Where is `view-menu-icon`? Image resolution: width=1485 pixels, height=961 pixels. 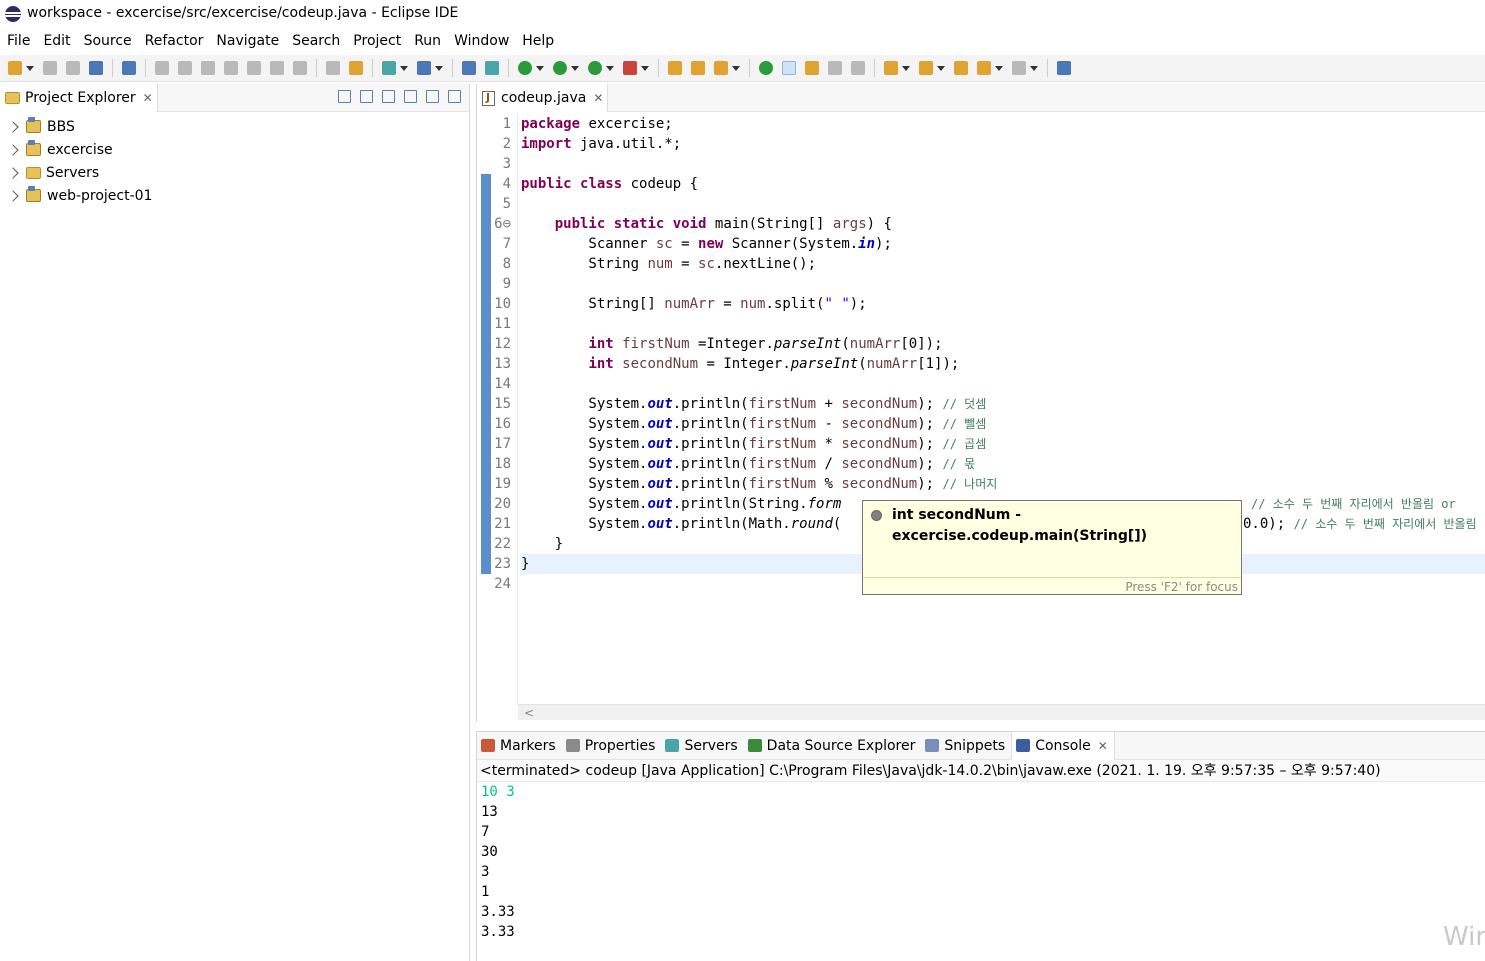 view-menu-icon is located at coordinates (410, 96).